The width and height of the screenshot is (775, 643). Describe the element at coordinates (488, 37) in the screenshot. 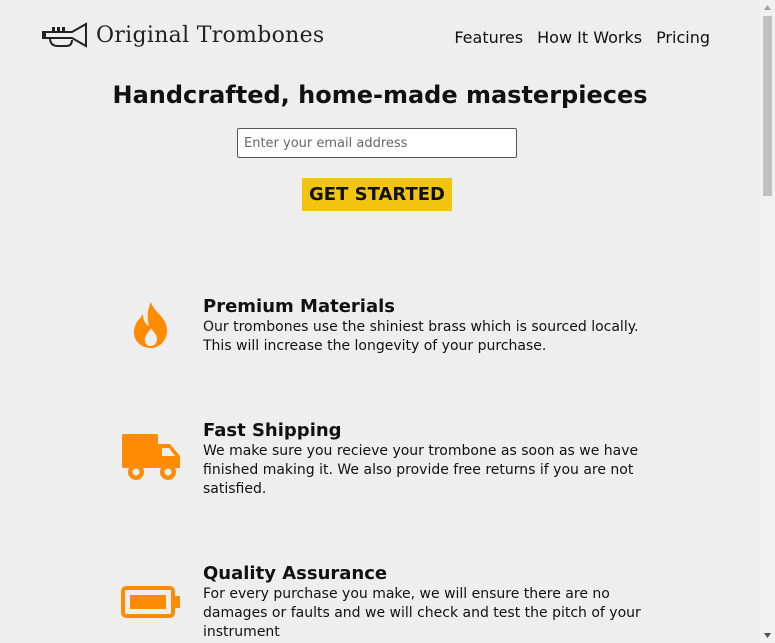

I see `nav-link-features: Features` at that location.